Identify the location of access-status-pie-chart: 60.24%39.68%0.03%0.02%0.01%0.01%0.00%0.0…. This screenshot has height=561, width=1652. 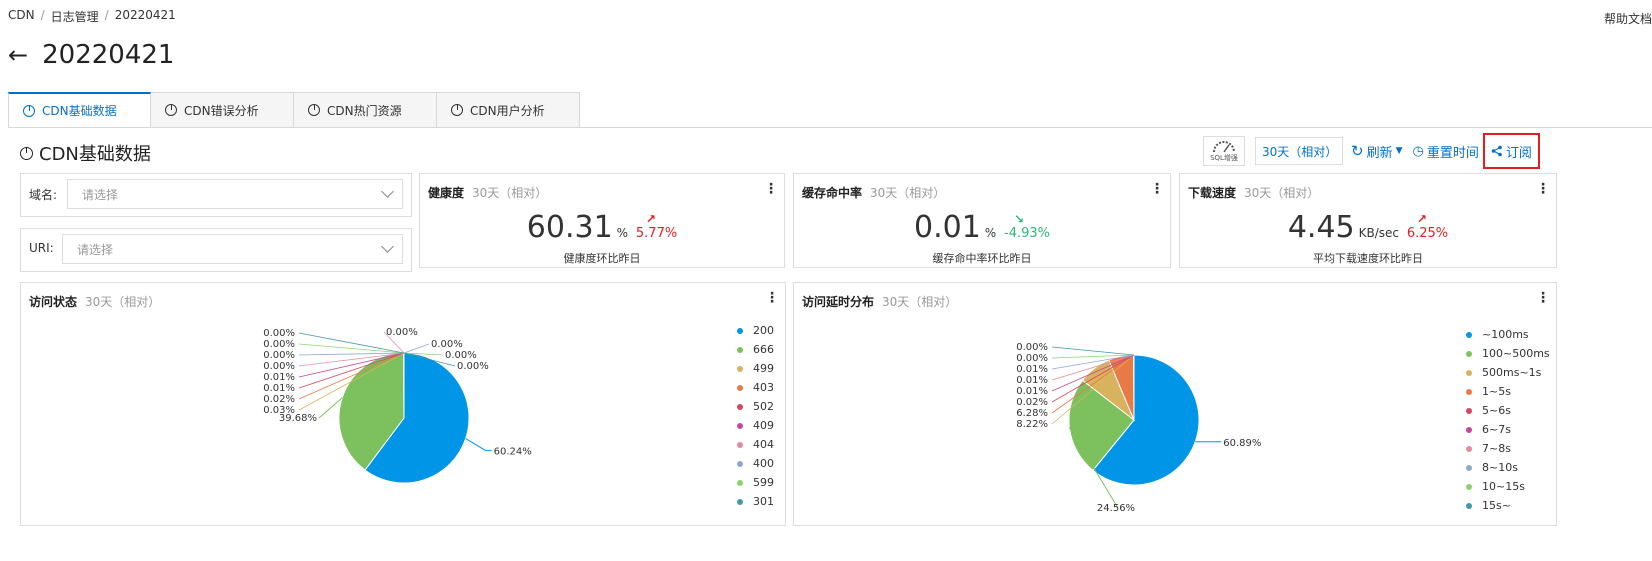
(397, 405).